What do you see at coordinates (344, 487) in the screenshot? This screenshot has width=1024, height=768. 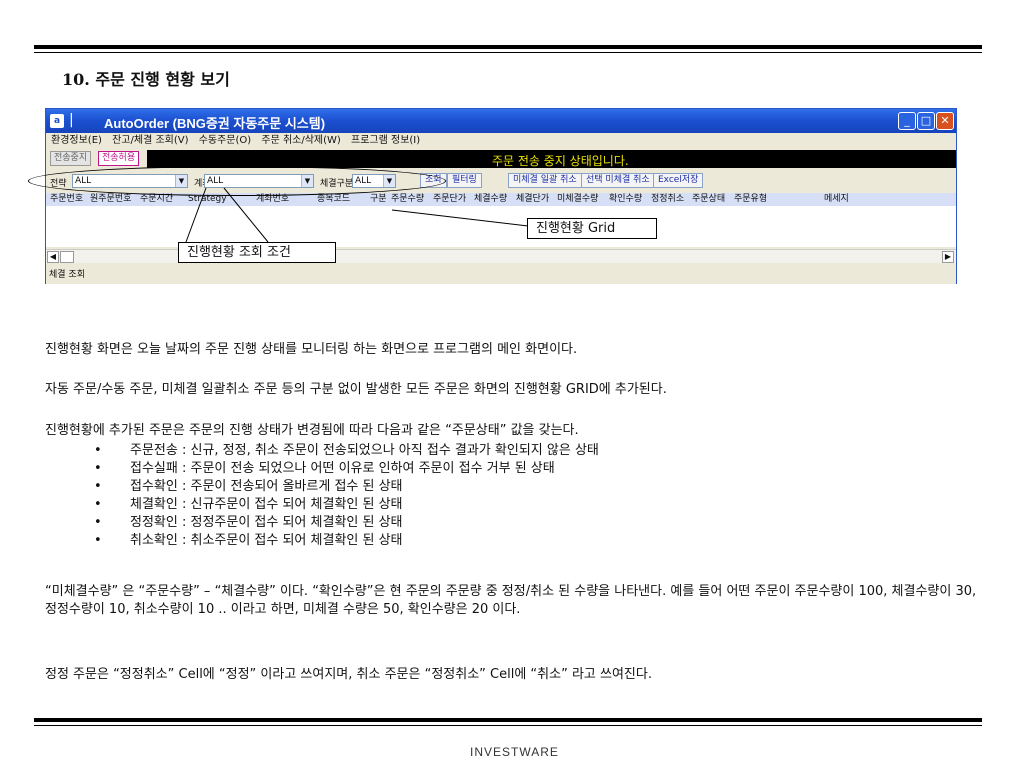 I see `list-item: 접수확인 : 주문이 전송되어 올바르게 접수 된 상태` at bounding box center [344, 487].